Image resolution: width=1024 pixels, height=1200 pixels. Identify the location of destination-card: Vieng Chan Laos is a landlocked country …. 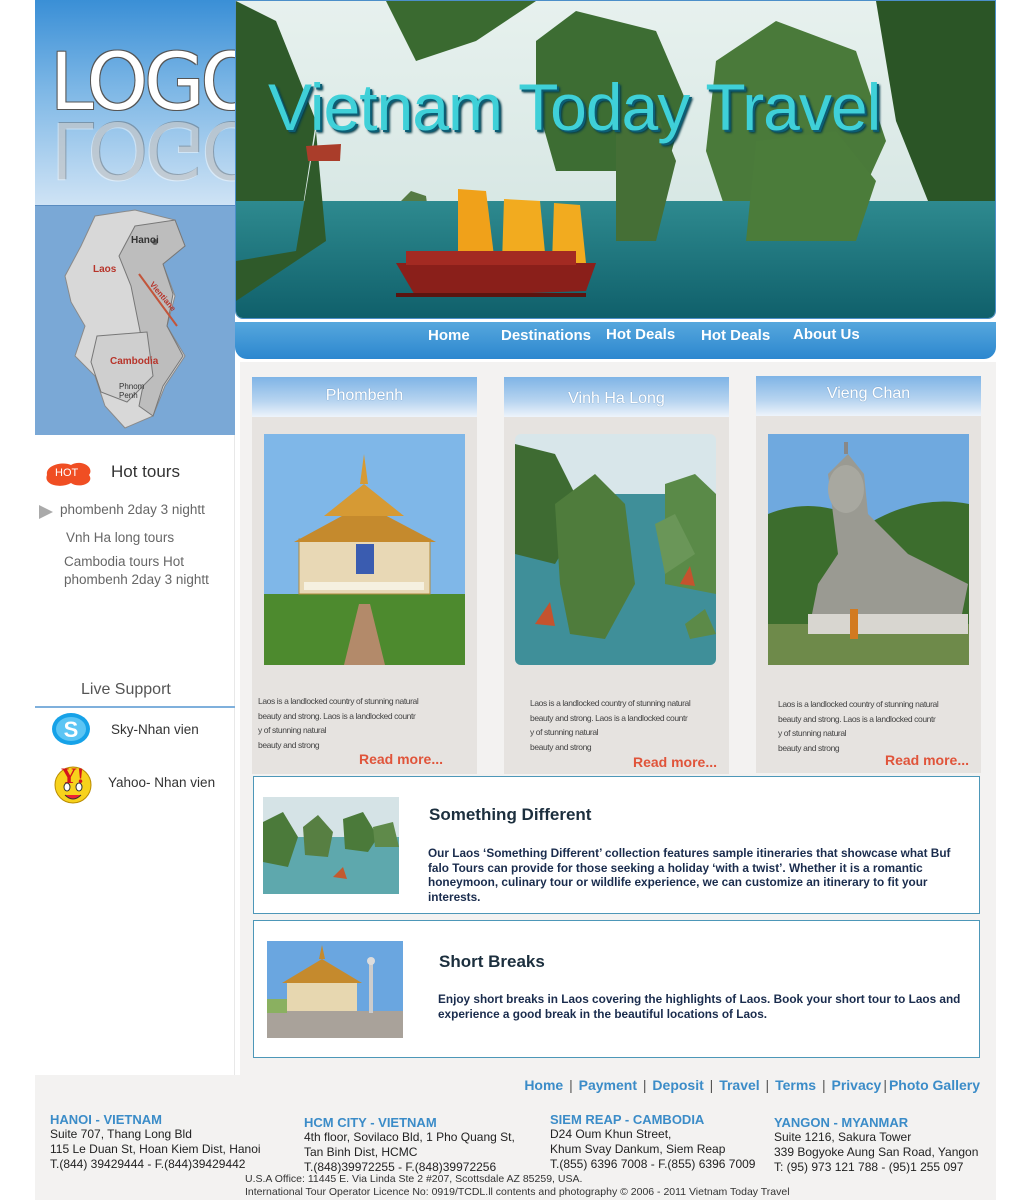
(868, 574).